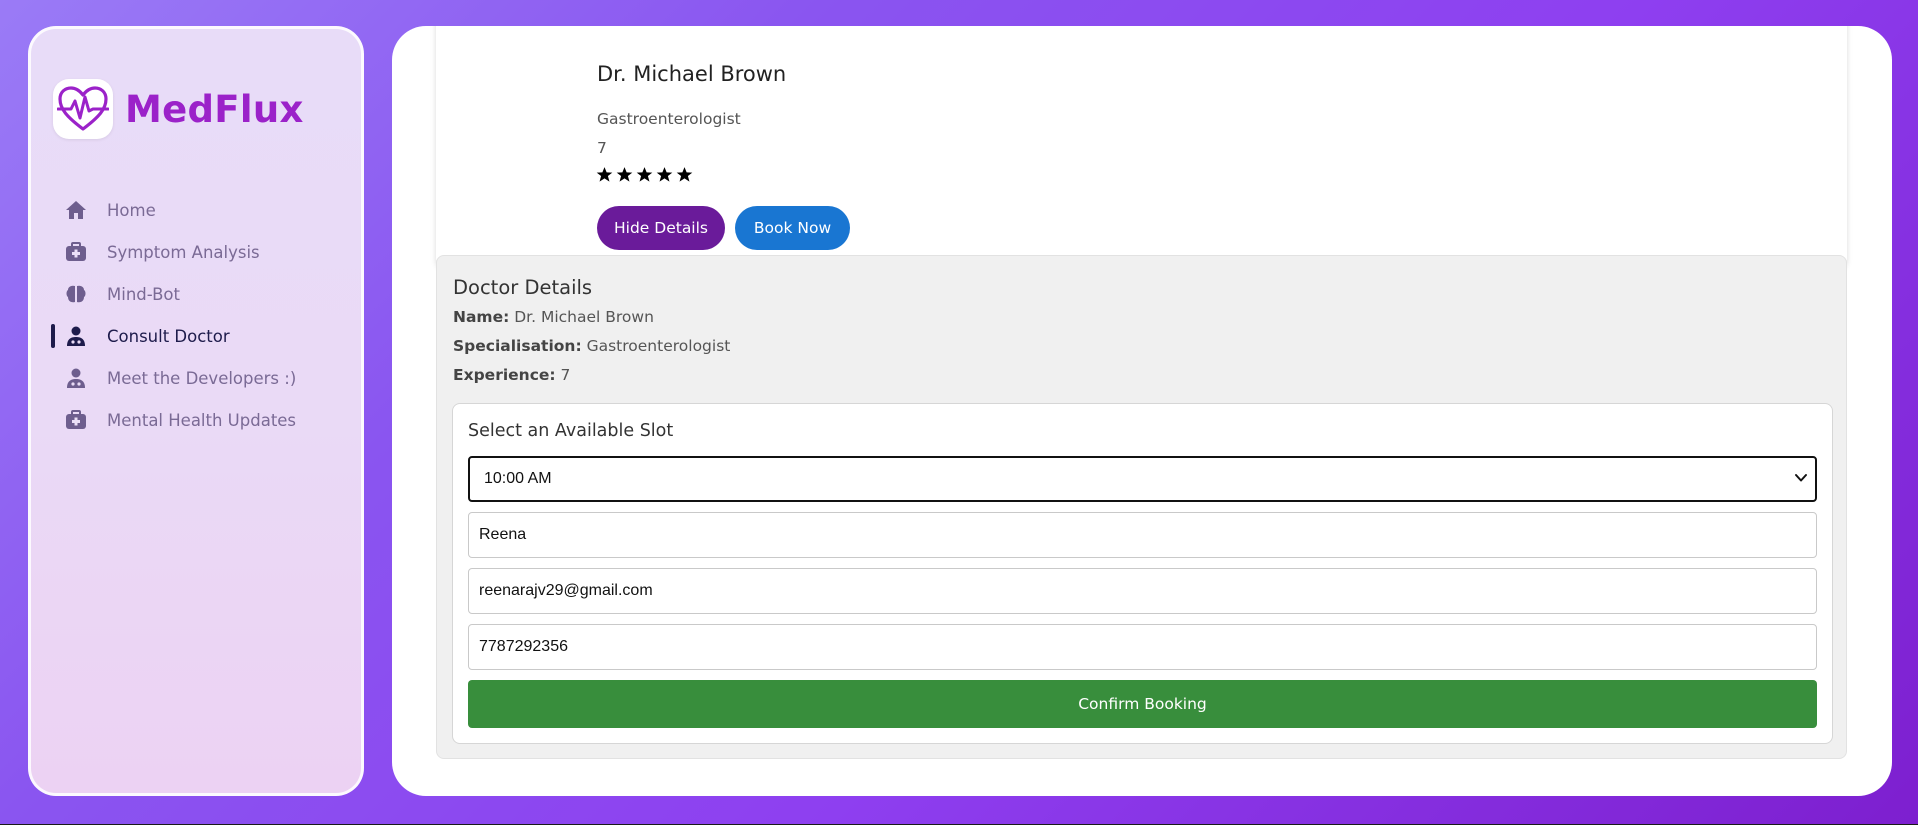  I want to click on hide-details-button: Hide Details, so click(661, 228).